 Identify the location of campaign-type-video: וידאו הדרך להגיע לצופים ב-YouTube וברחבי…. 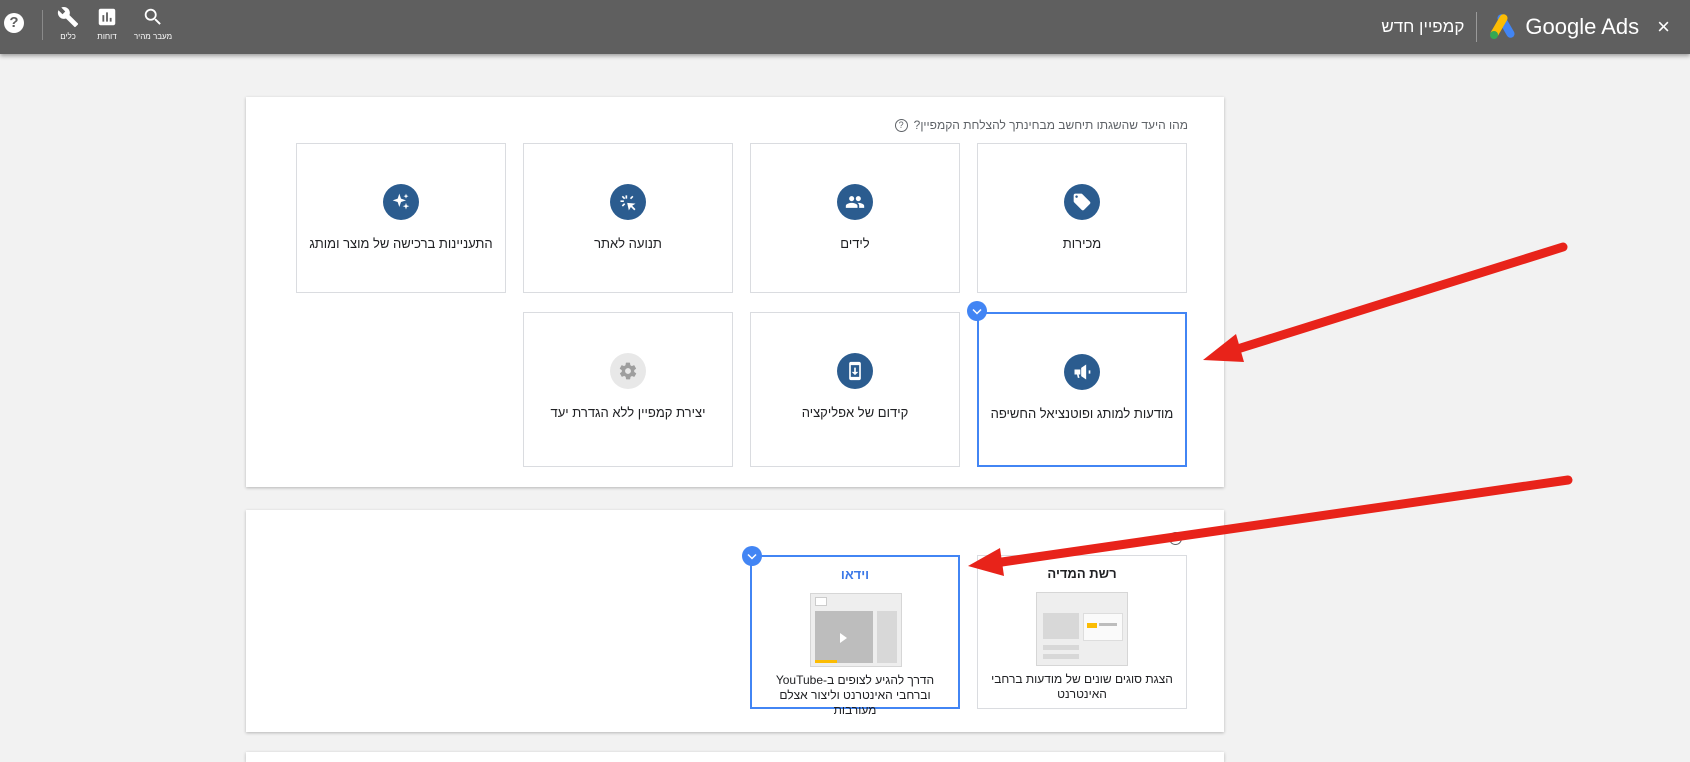
(855, 636).